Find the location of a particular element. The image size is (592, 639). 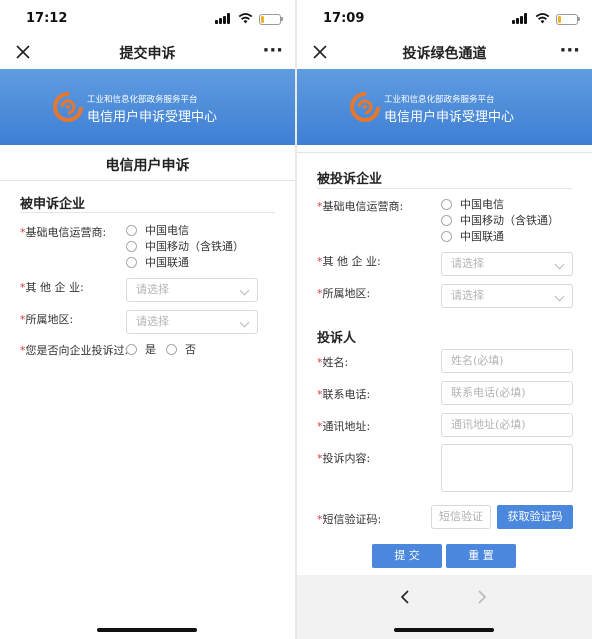

nav-bar: 提交申诉 ··· is located at coordinates (147, 53).